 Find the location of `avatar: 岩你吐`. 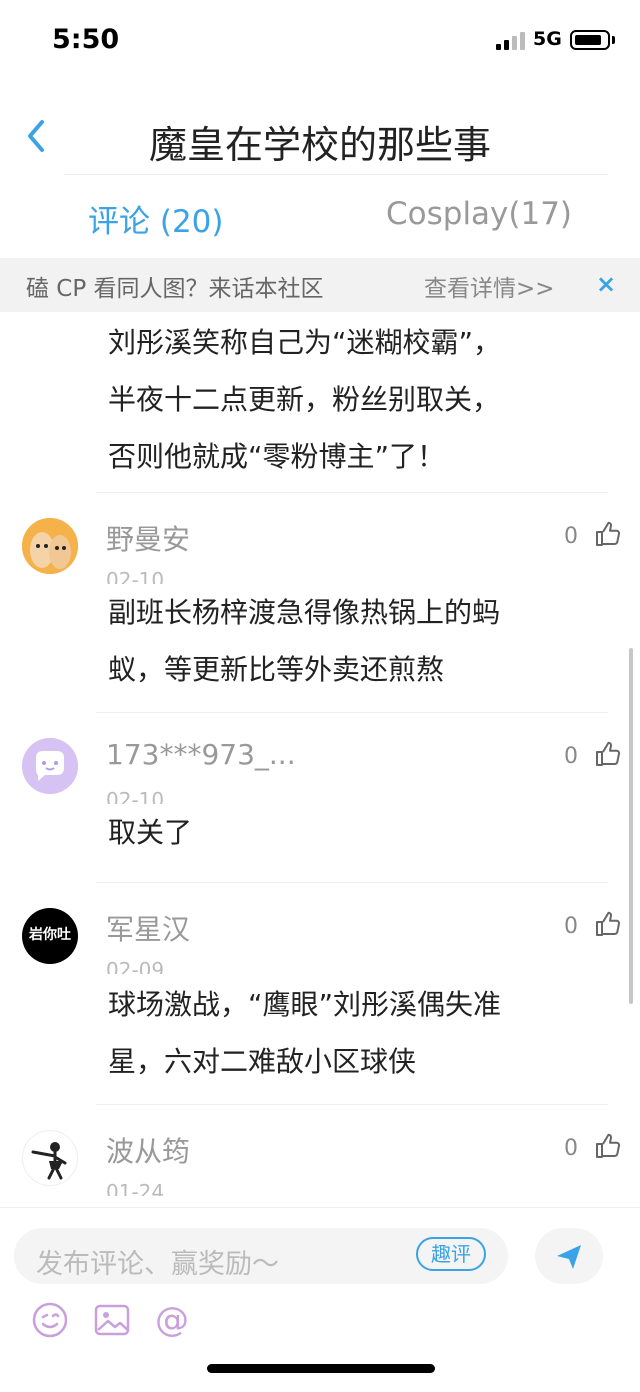

avatar: 岩你吐 is located at coordinates (50, 936).